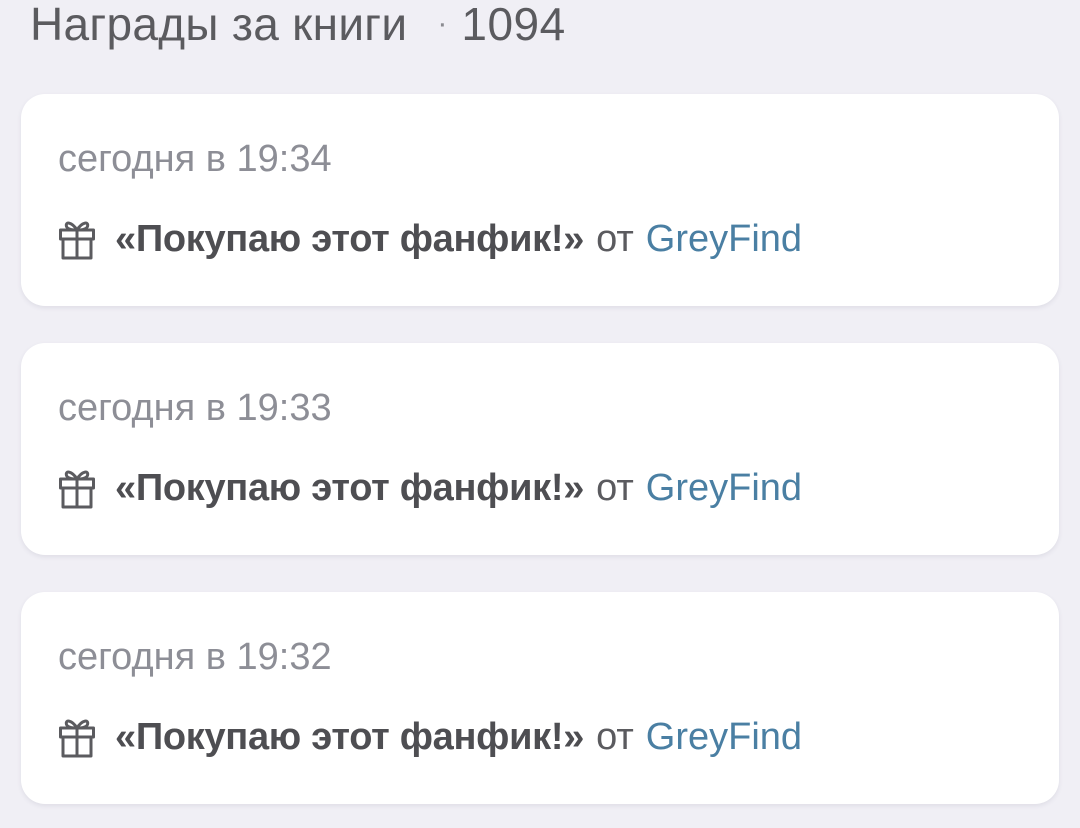 The height and width of the screenshot is (828, 1080). What do you see at coordinates (195, 408) in the screenshot?
I see `award-date: сегодня в 19:33` at bounding box center [195, 408].